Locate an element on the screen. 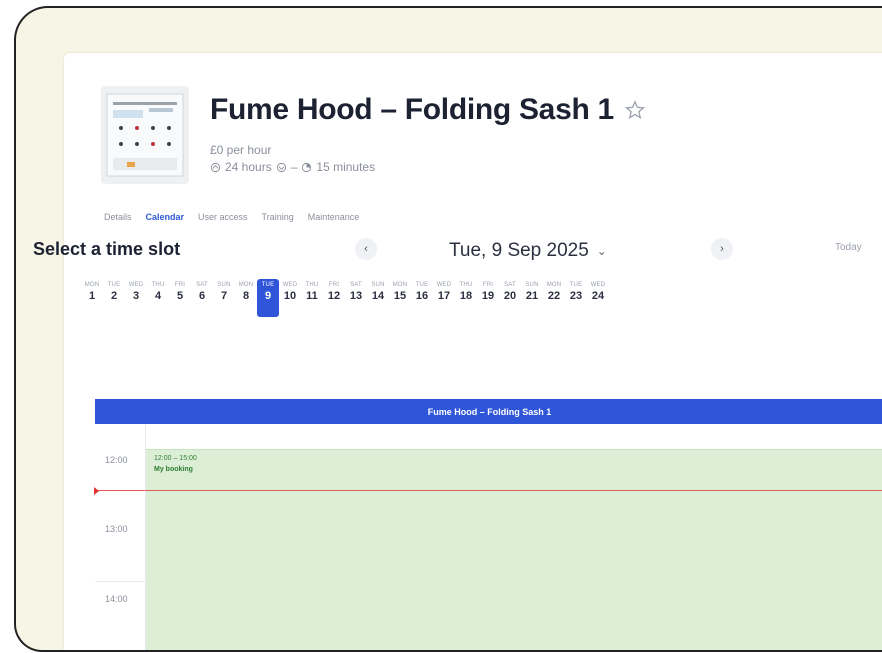  day-cell: WED 17 is located at coordinates (444, 298).